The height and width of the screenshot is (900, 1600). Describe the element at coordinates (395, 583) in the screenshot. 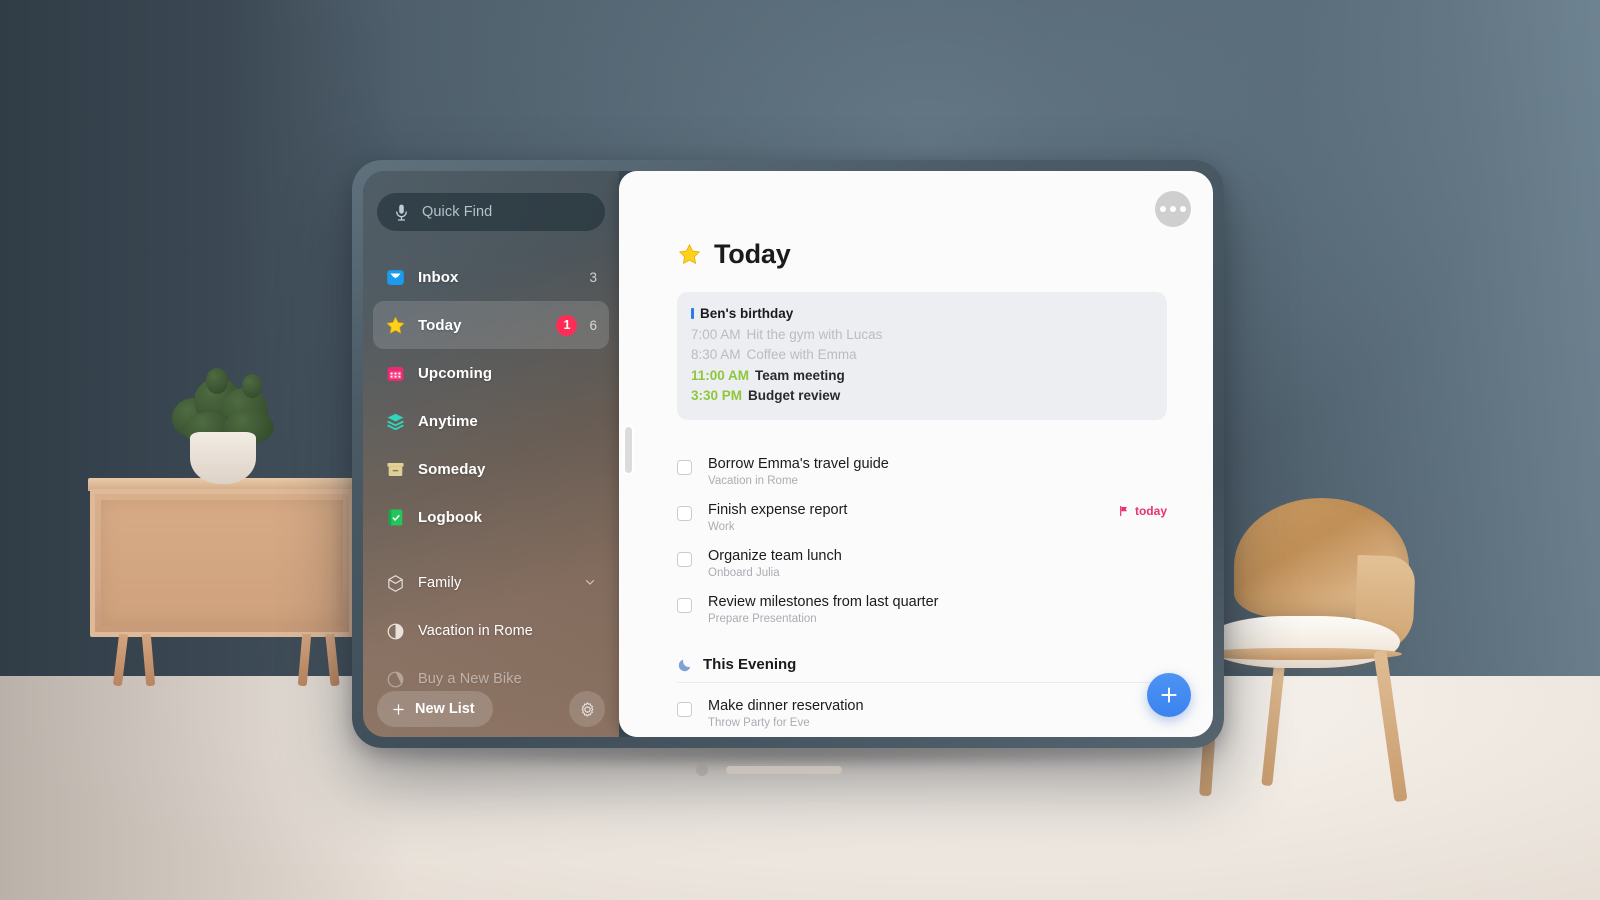

I see `folder-hex-icon` at that location.